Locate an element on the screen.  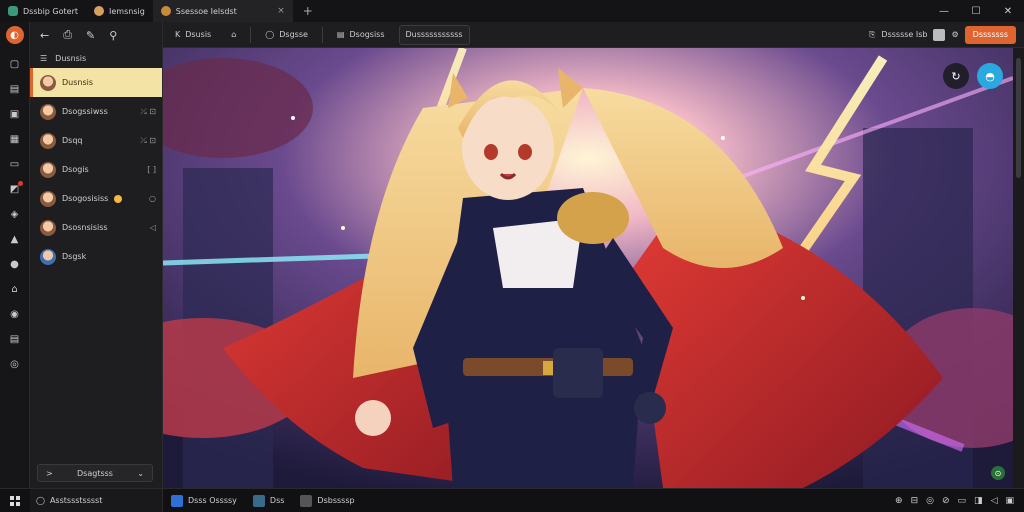
image-icon: ▣ is located at coordinates (15, 114).